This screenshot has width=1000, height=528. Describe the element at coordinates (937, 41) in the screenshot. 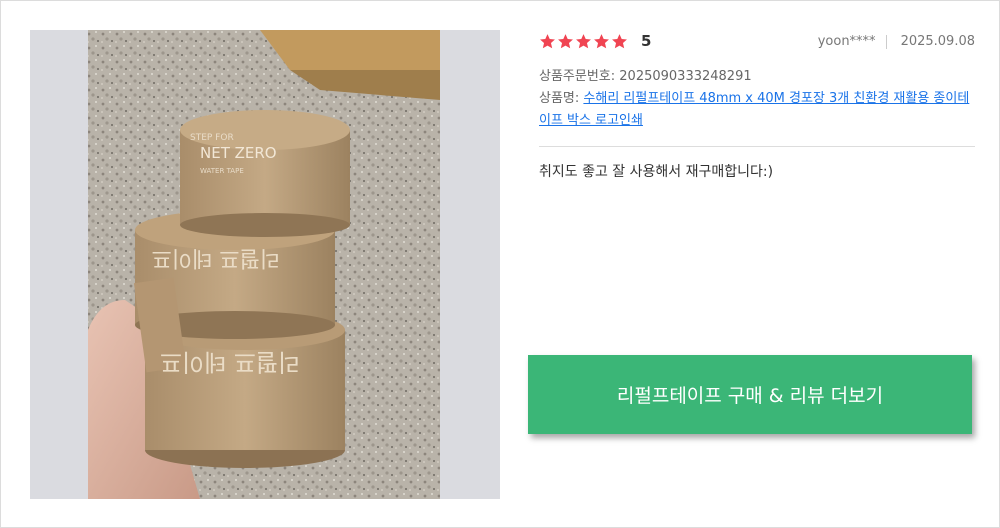

I see `review-date: 2025.09.08` at that location.